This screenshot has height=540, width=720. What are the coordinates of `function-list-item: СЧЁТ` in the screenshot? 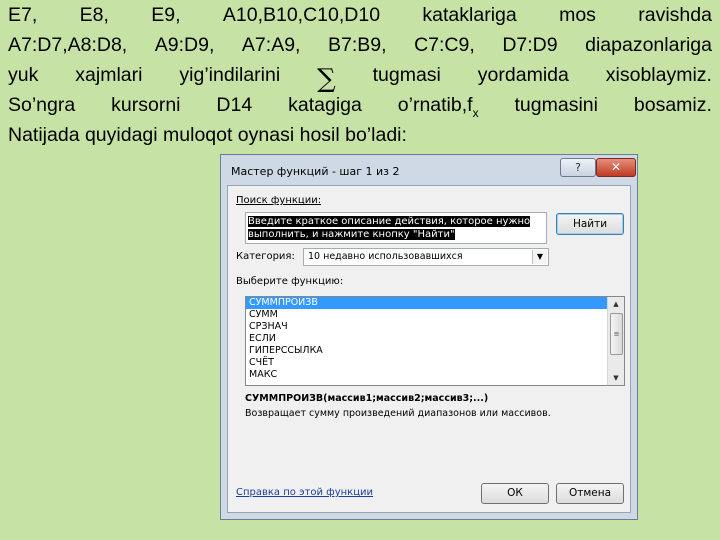 It's located at (427, 363).